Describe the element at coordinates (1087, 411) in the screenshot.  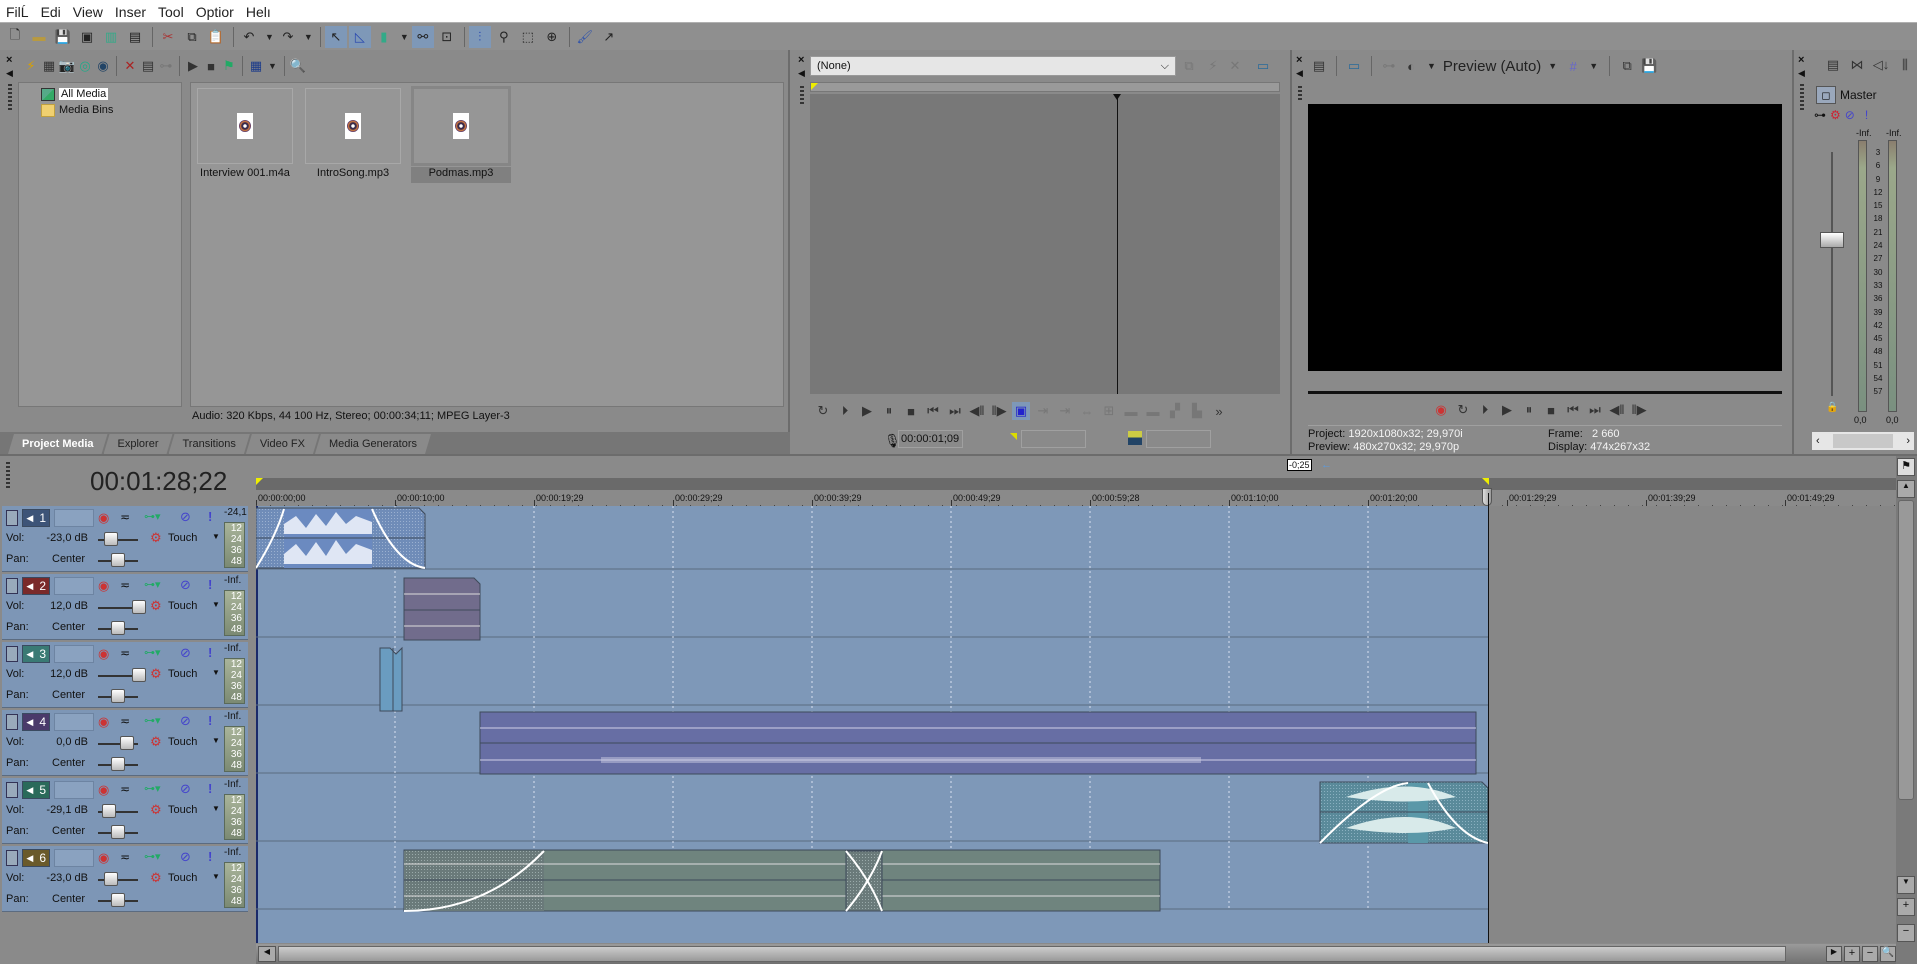
I see `fit-icon: ⇔` at that location.